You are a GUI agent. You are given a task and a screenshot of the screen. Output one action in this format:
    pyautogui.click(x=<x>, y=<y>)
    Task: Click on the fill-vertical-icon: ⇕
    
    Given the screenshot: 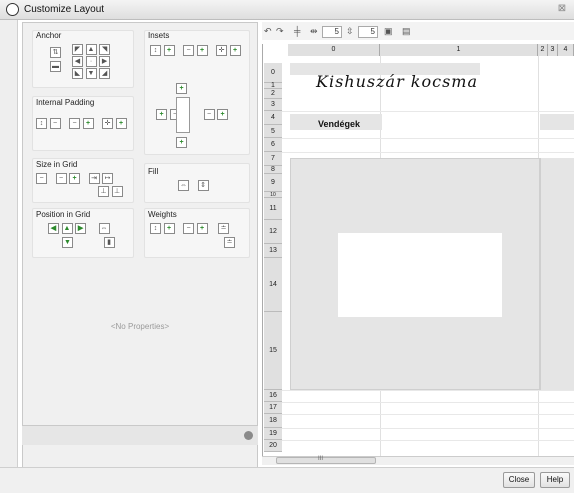 What is the action you would take?
    pyautogui.click(x=203, y=185)
    